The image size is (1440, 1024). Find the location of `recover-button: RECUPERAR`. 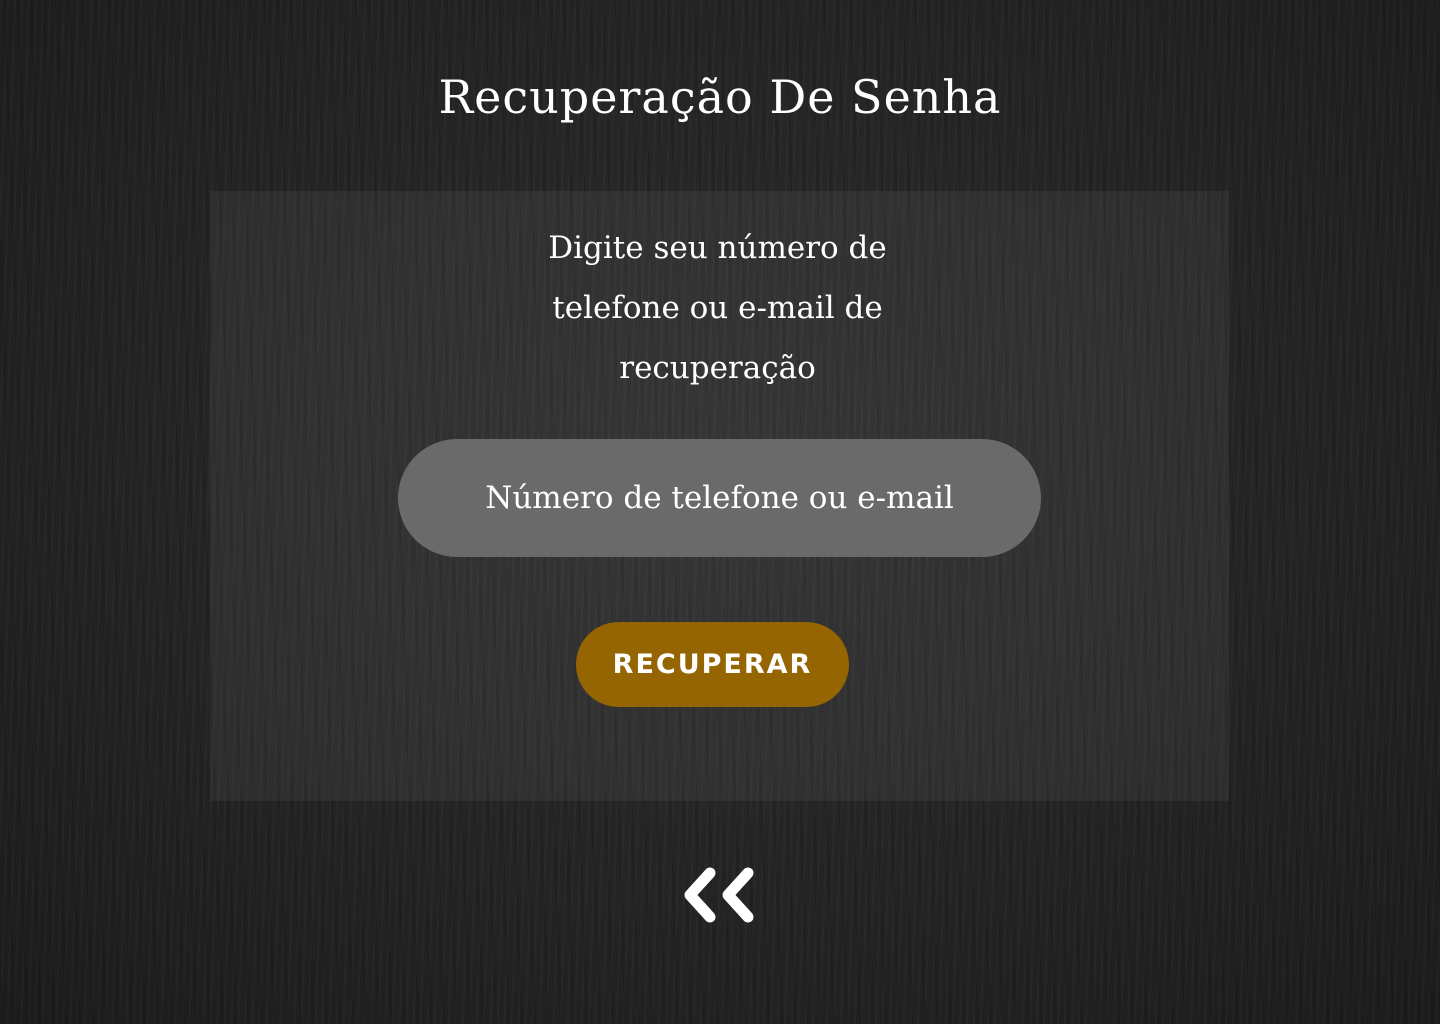

recover-button: RECUPERAR is located at coordinates (712, 664).